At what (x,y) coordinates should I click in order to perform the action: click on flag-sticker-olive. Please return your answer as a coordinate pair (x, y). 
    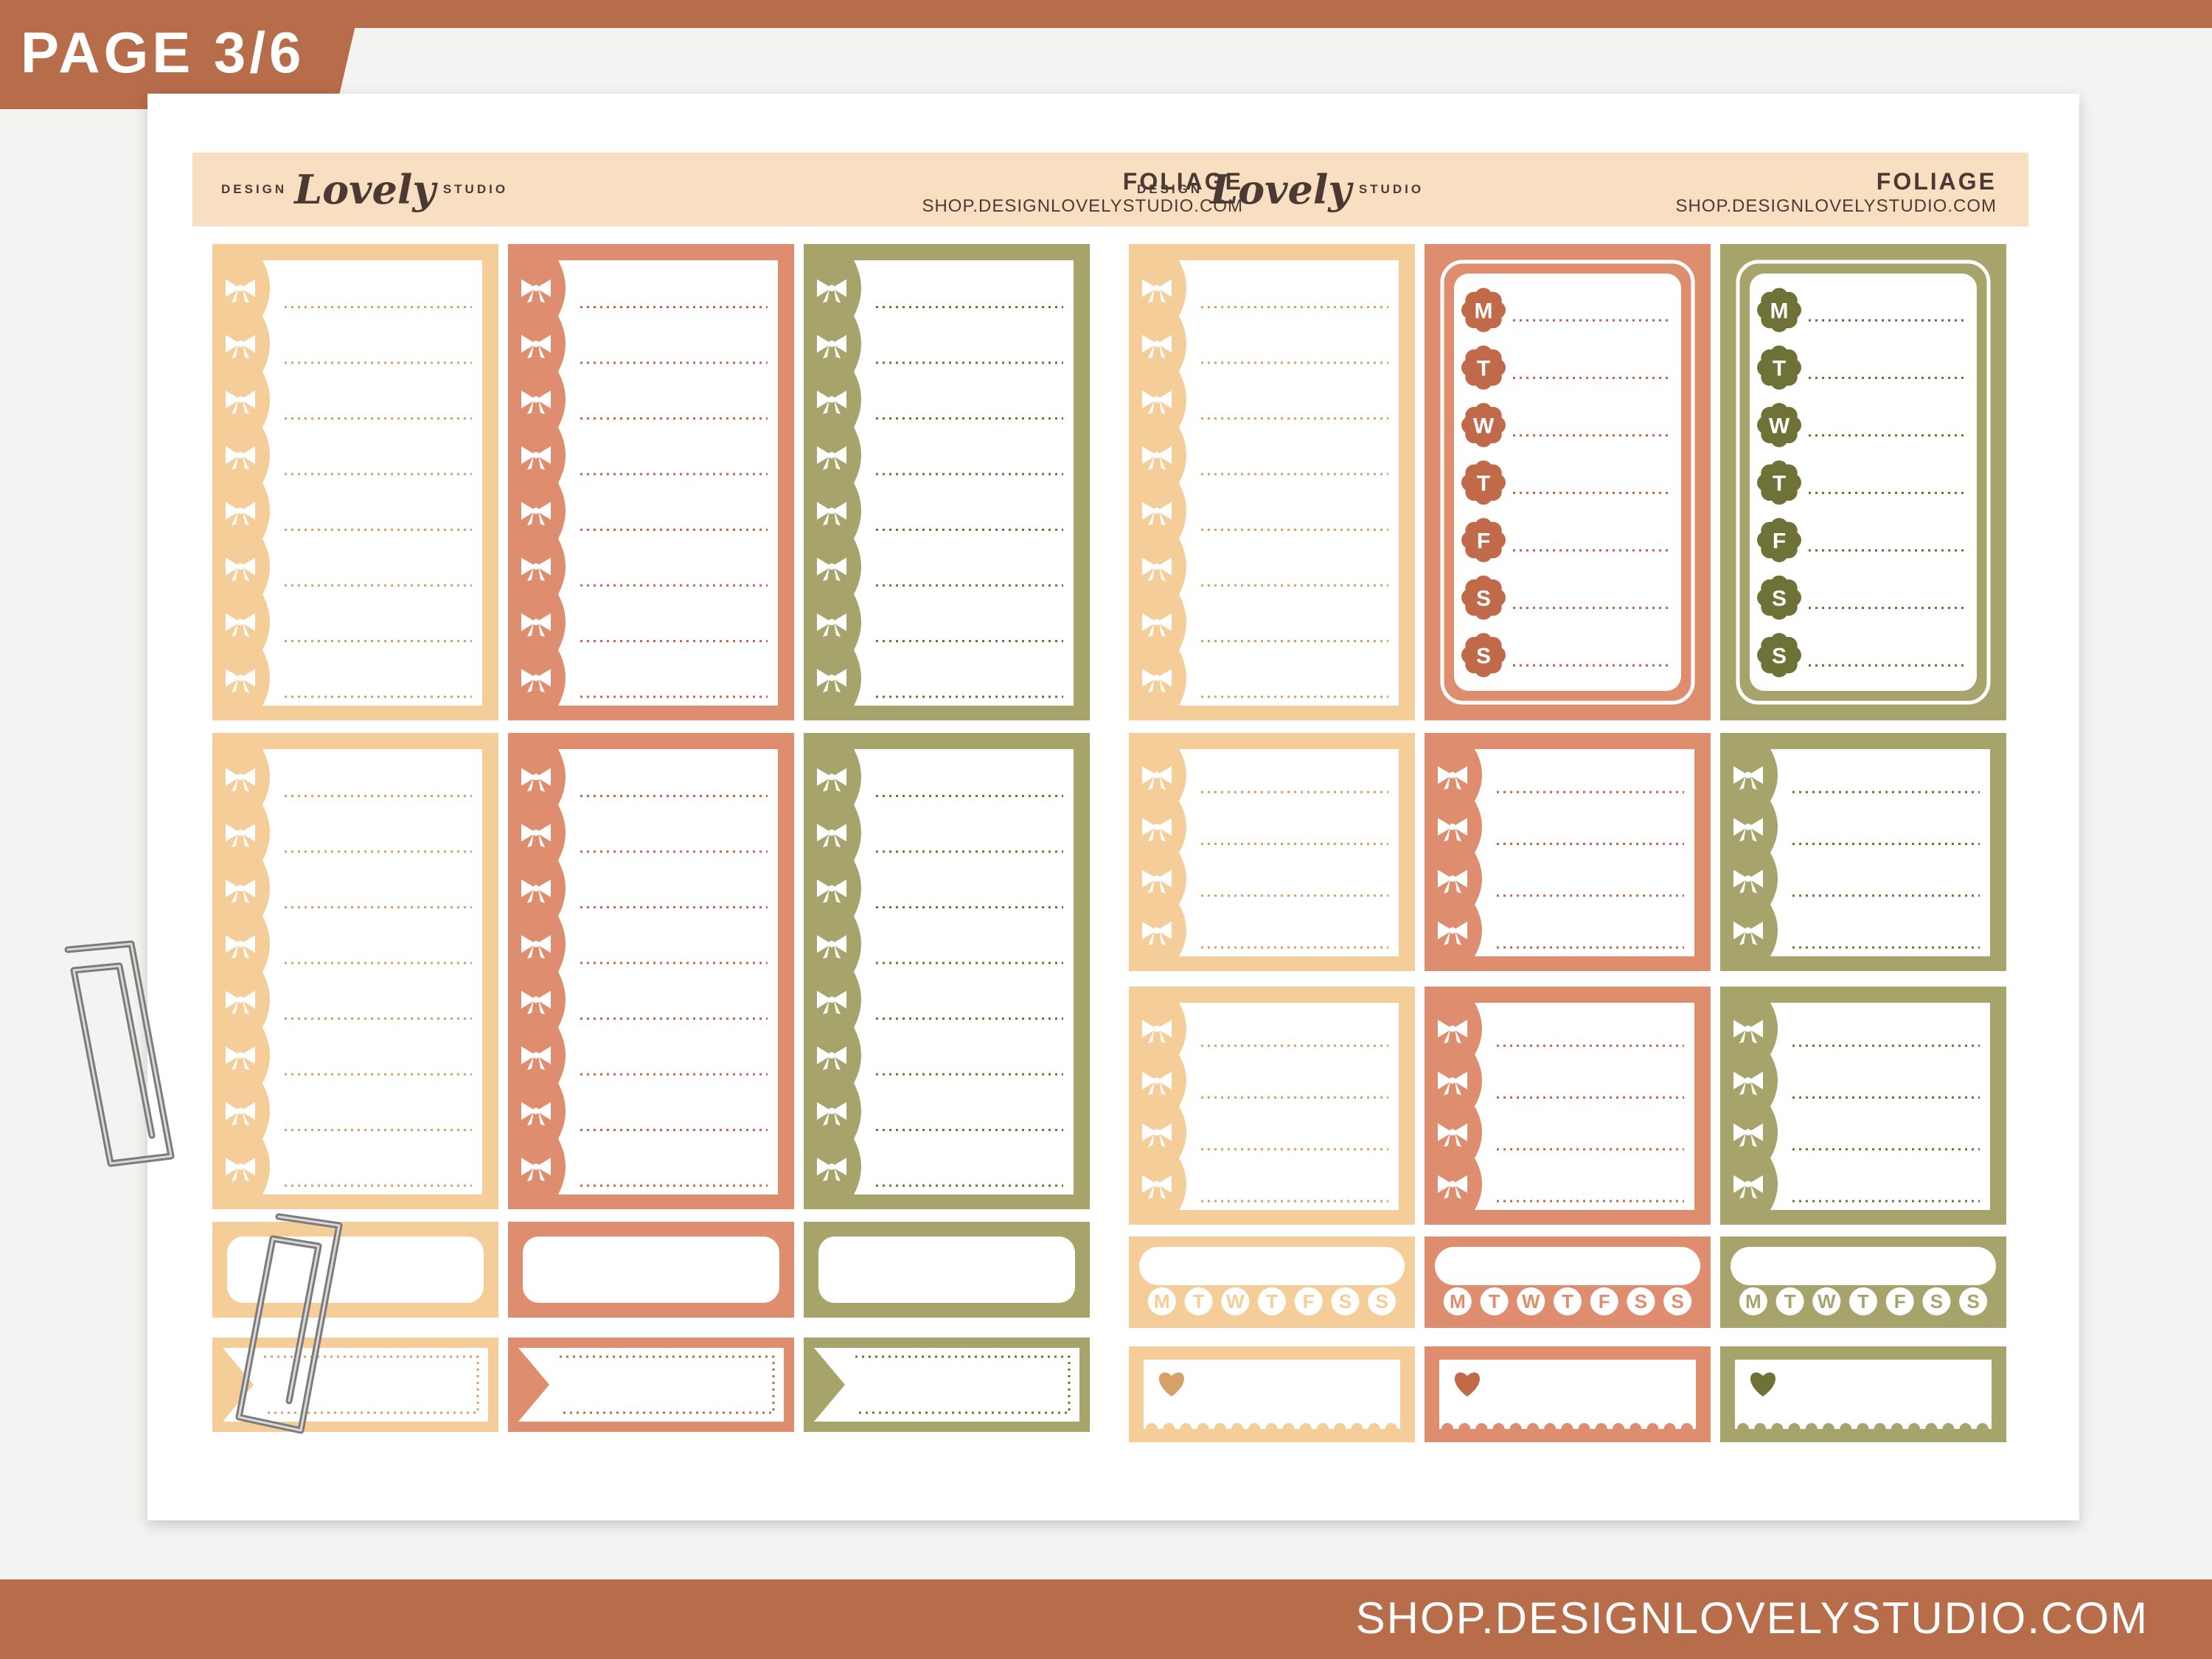
    Looking at the image, I should click on (947, 1385).